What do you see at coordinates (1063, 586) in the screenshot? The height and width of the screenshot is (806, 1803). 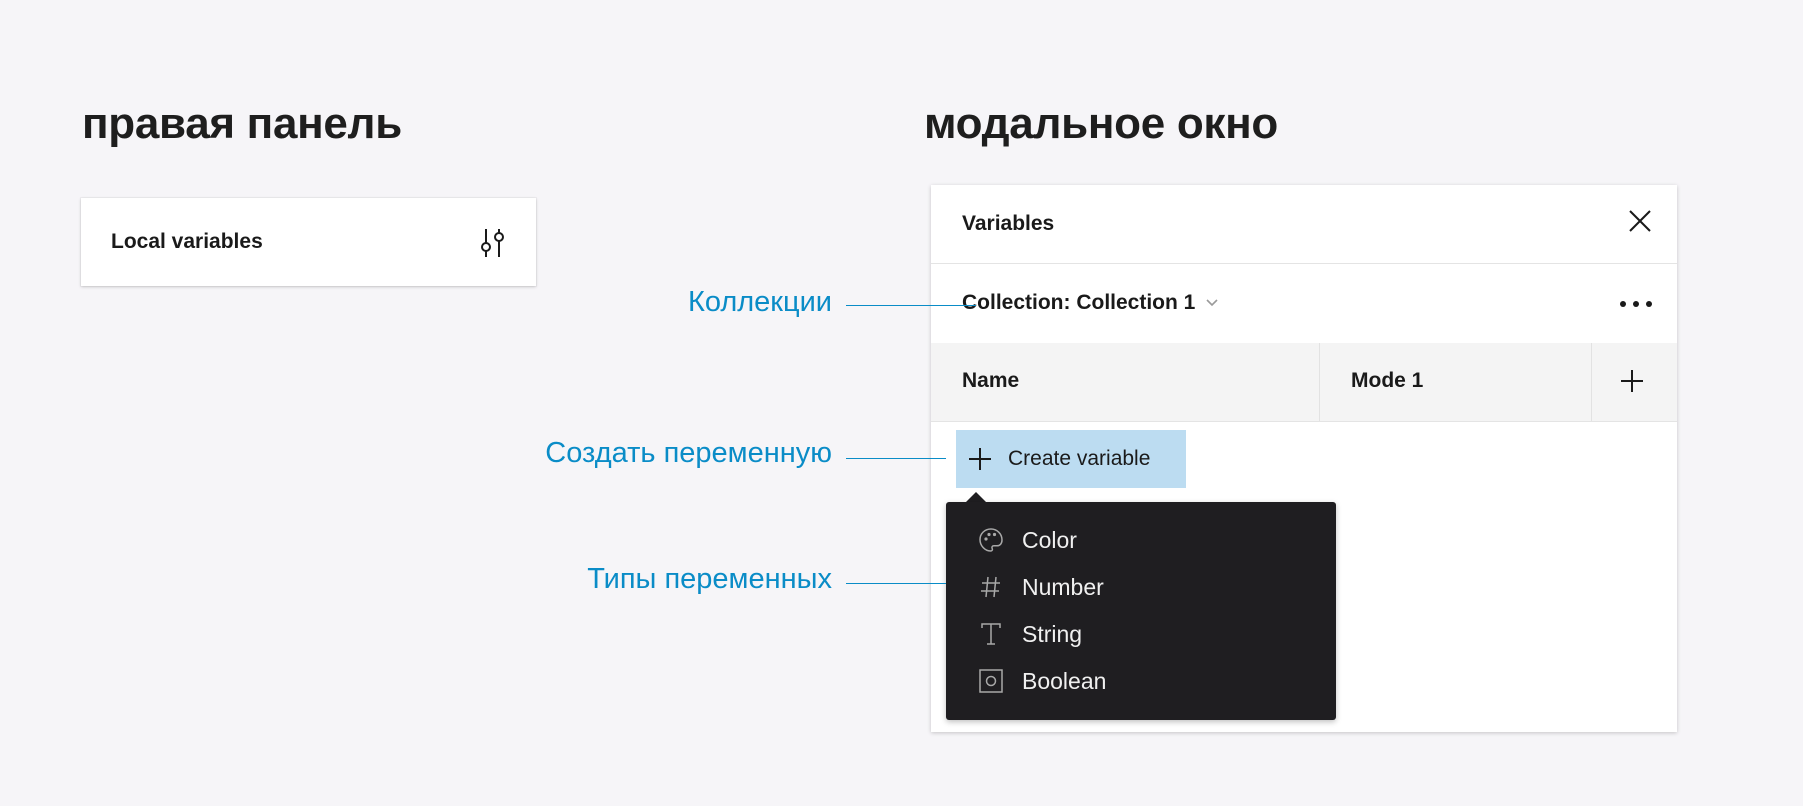 I see `menu-item-label: Number` at bounding box center [1063, 586].